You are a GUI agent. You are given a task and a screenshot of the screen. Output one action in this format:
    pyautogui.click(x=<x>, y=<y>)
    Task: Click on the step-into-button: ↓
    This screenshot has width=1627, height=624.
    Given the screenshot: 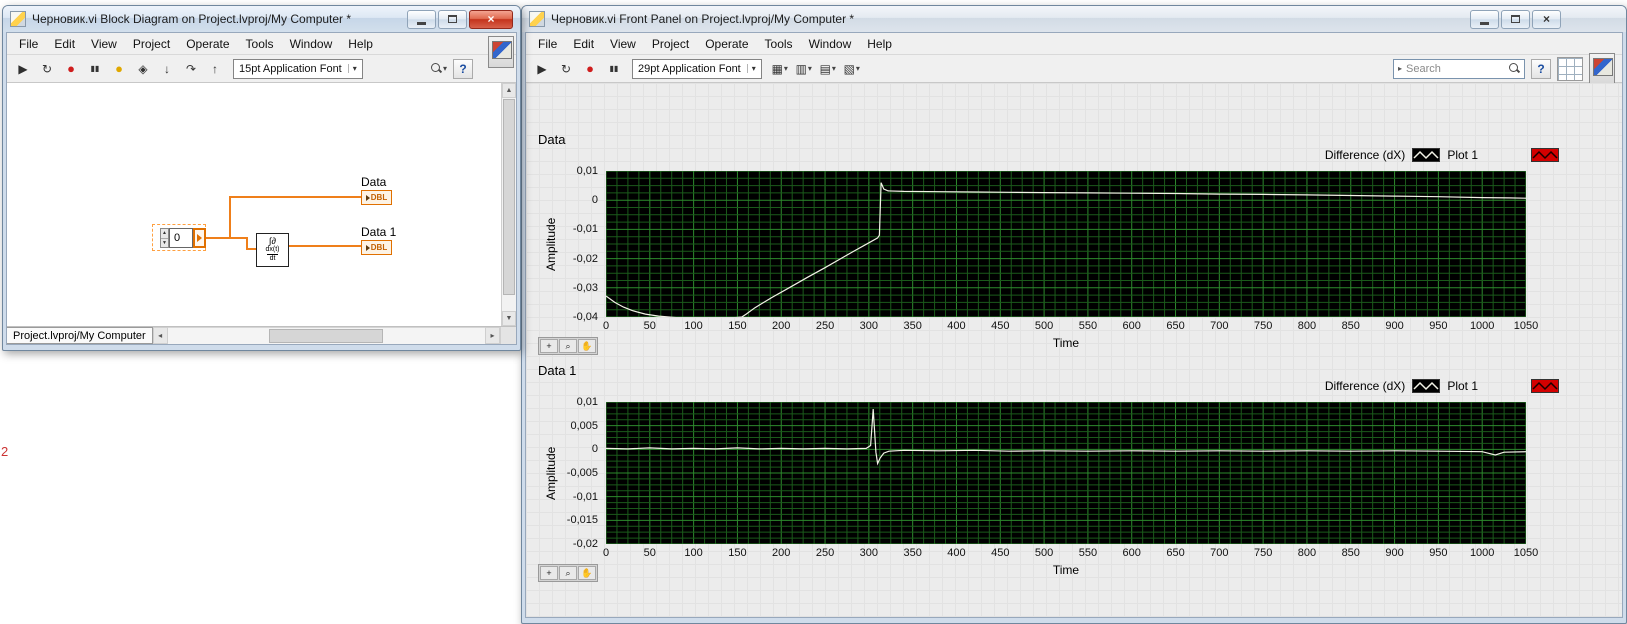 What is the action you would take?
    pyautogui.click(x=167, y=69)
    